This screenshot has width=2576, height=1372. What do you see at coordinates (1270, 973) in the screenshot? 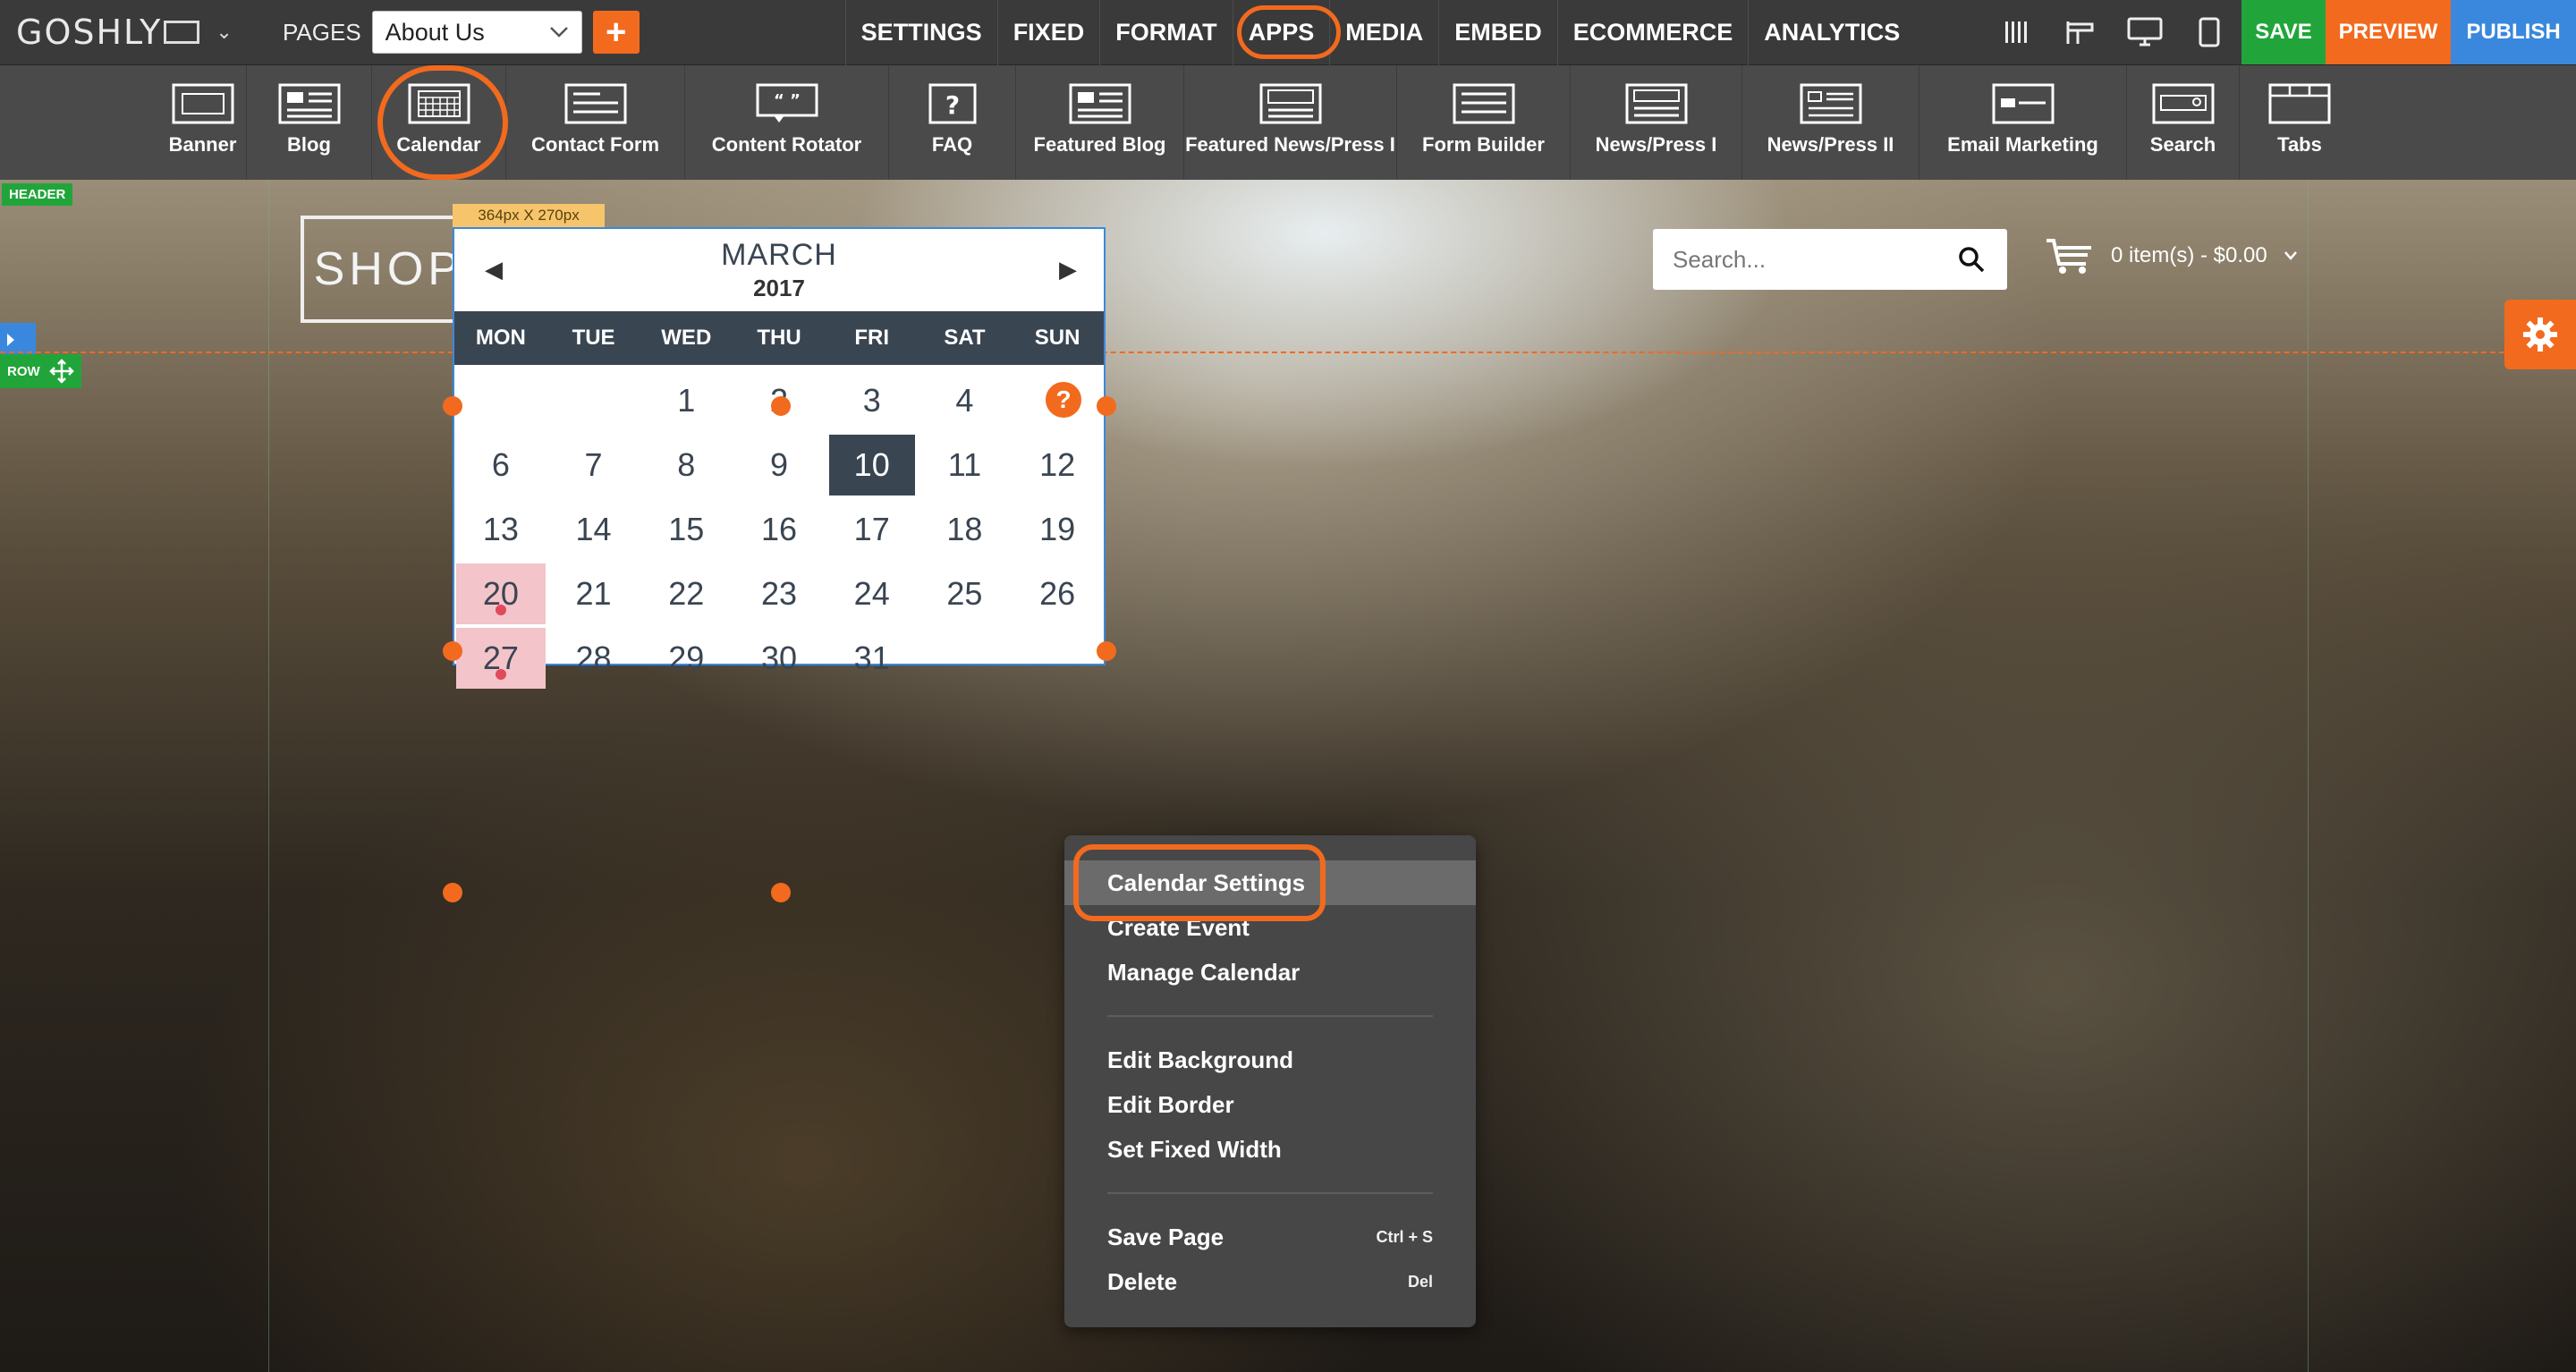
I see `menu-item-manage-calendar: Manage Calendar` at bounding box center [1270, 973].